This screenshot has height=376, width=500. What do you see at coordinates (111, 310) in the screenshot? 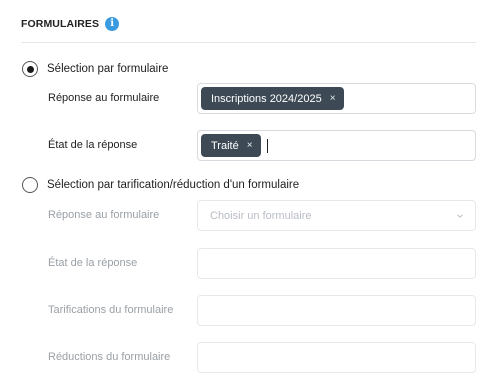
I see `field-label-pricing: Tarifications du formulaire` at bounding box center [111, 310].